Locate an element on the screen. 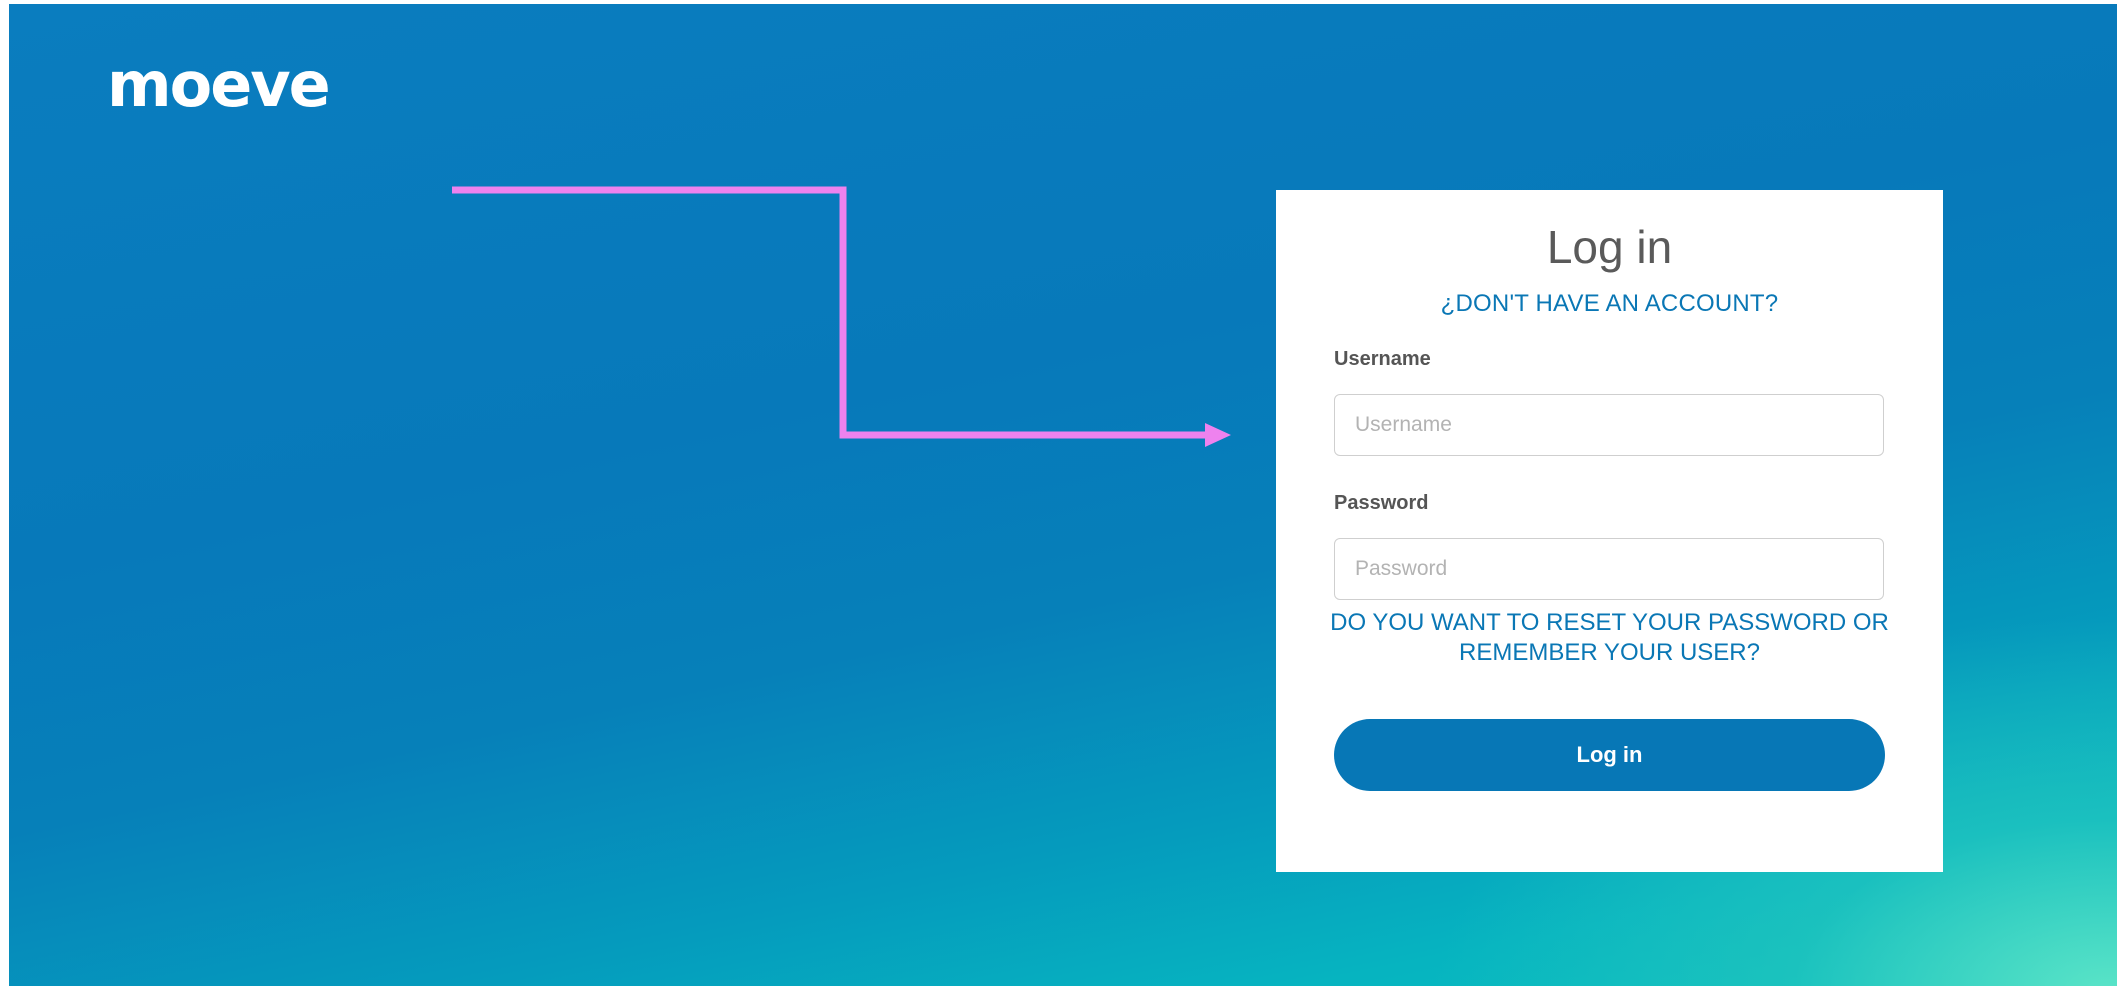 This screenshot has height=988, width=2119. signup-link: ¿DON'T HAVE AN ACCOUNT? is located at coordinates (1609, 304).